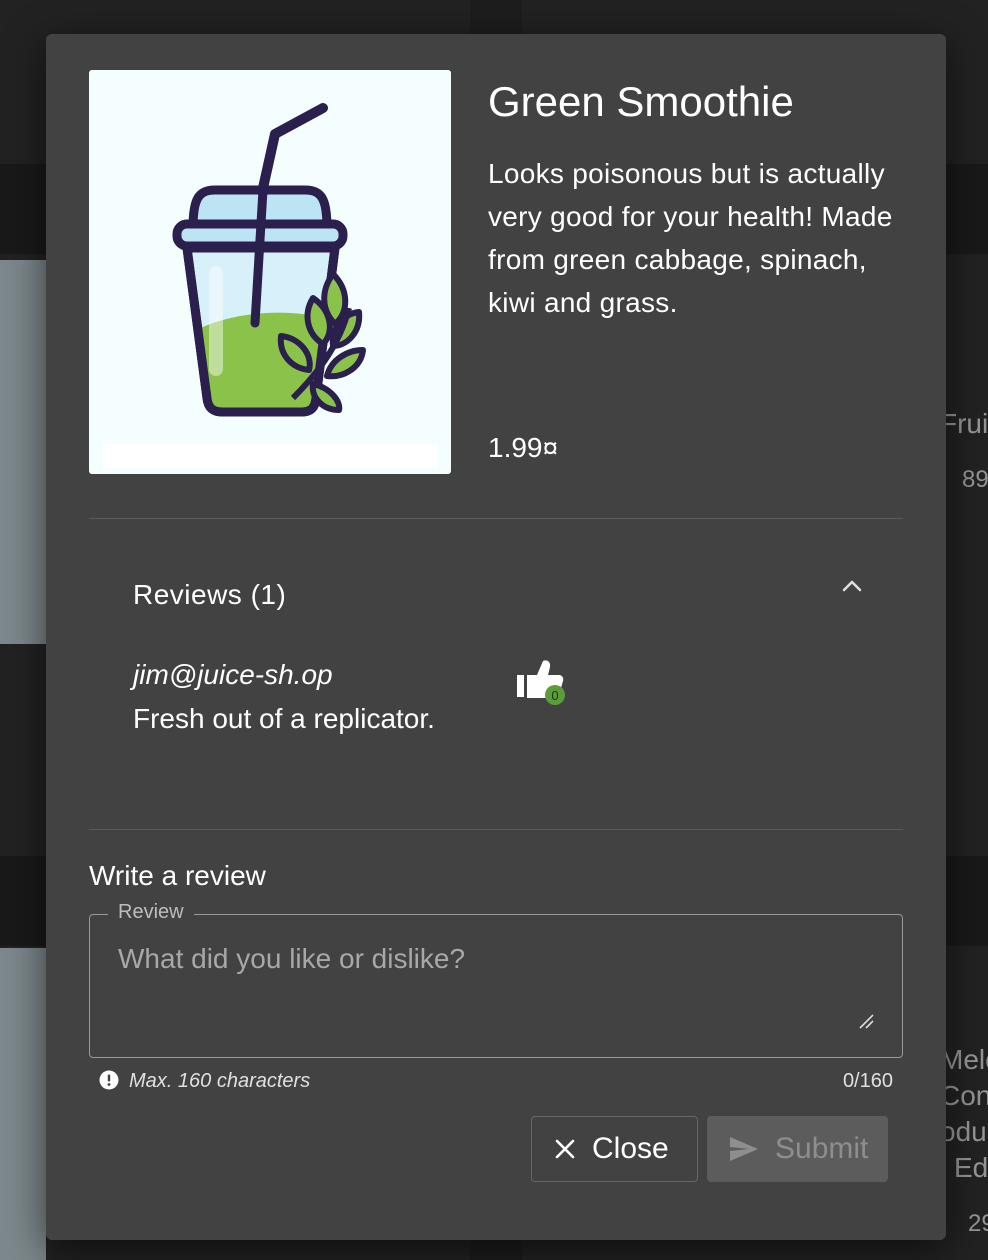 This screenshot has width=988, height=1260. I want to click on submit-button: Submit, so click(797, 1149).